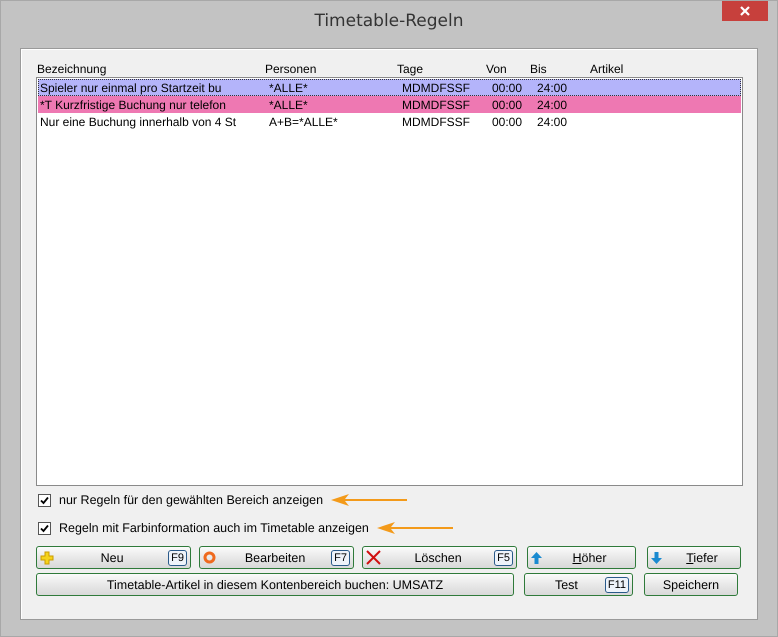 Image resolution: width=778 pixels, height=637 pixels. I want to click on column-header: Von, so click(508, 69).